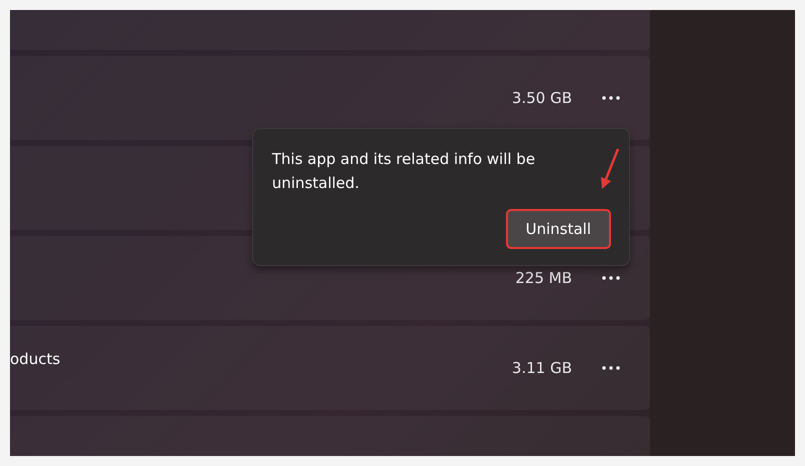  I want to click on uninstall-button: Uninstall, so click(558, 229).